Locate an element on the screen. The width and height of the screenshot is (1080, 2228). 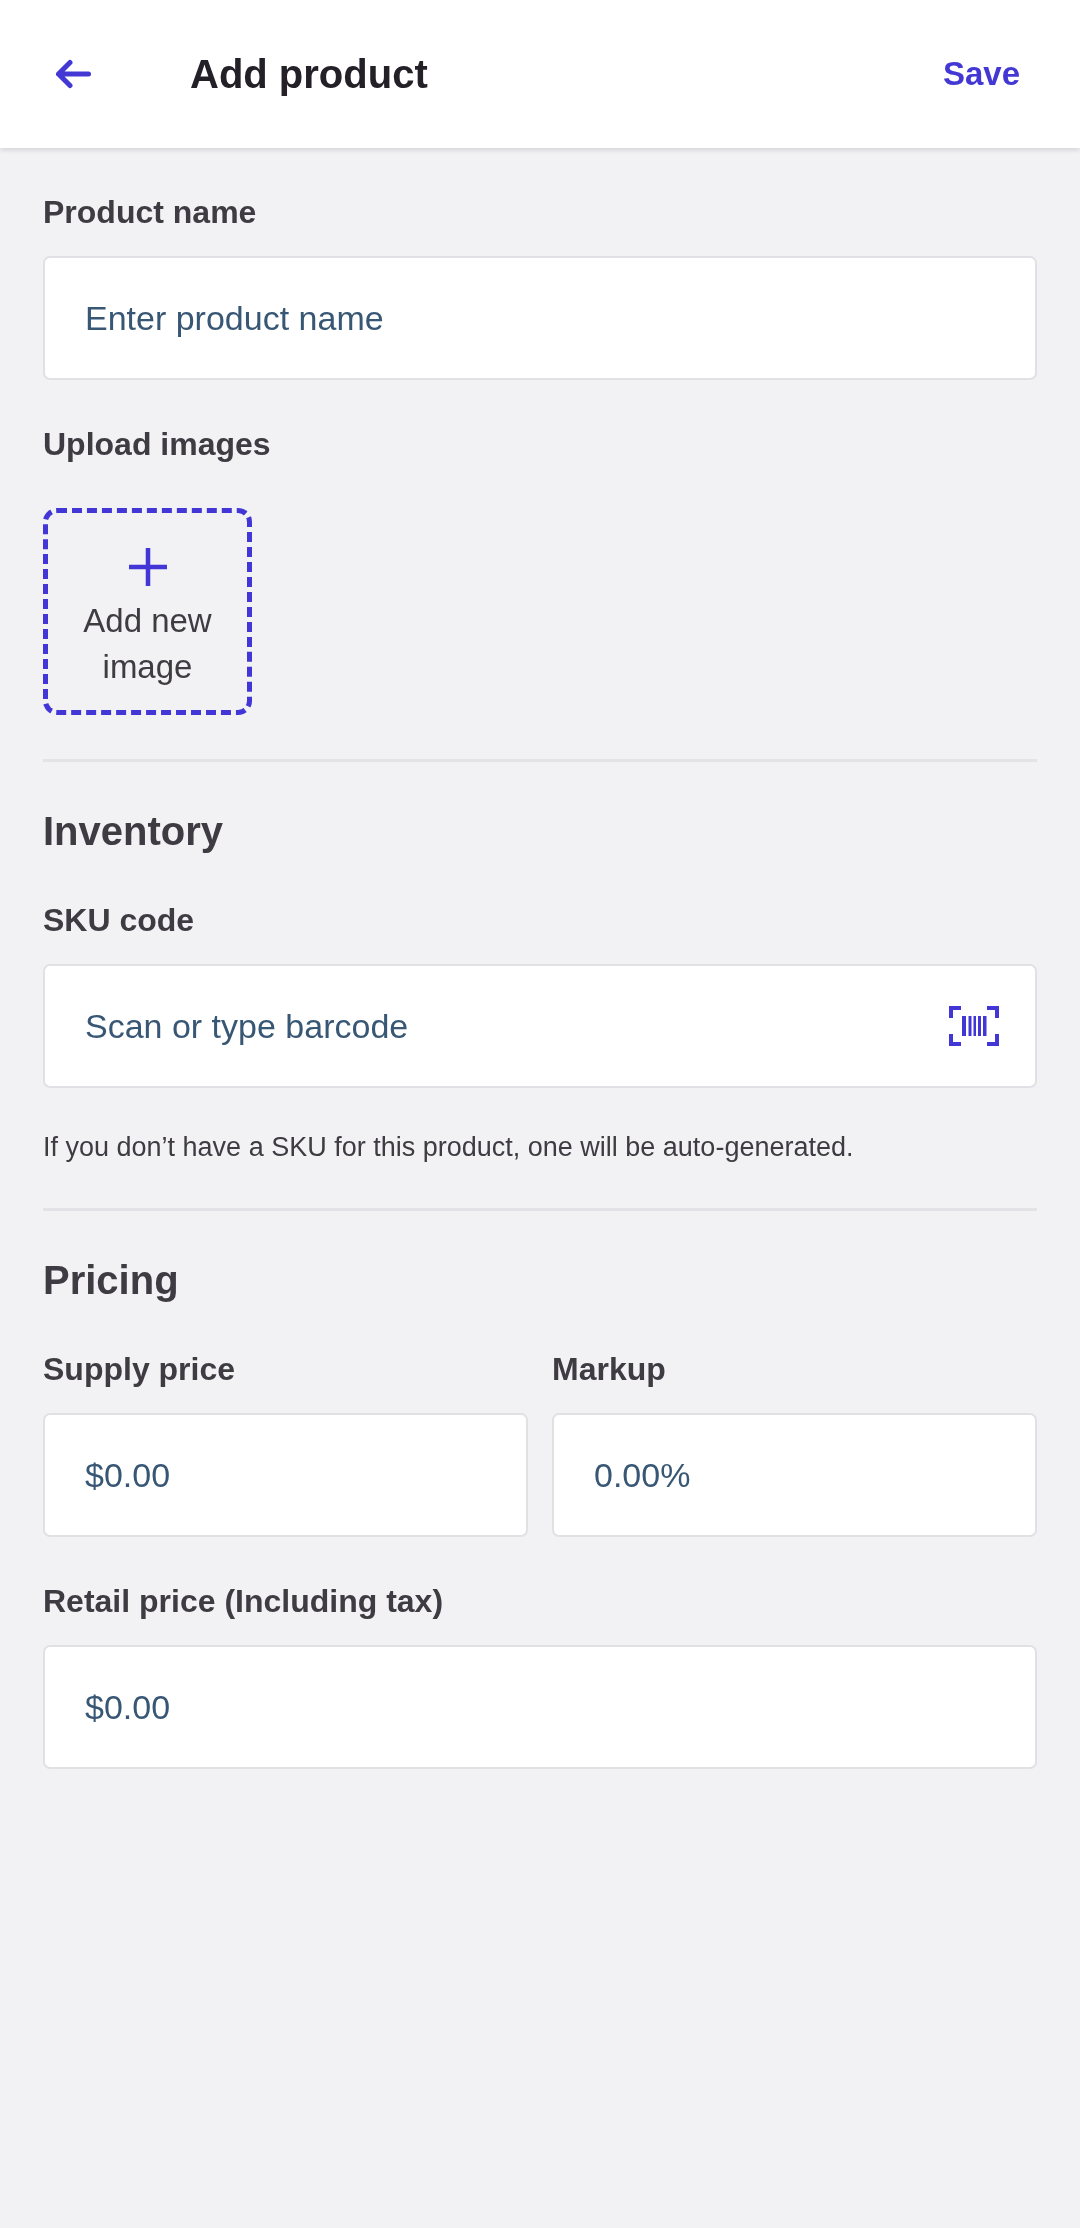
field-label: Retail price (Including tax) is located at coordinates (243, 1601).